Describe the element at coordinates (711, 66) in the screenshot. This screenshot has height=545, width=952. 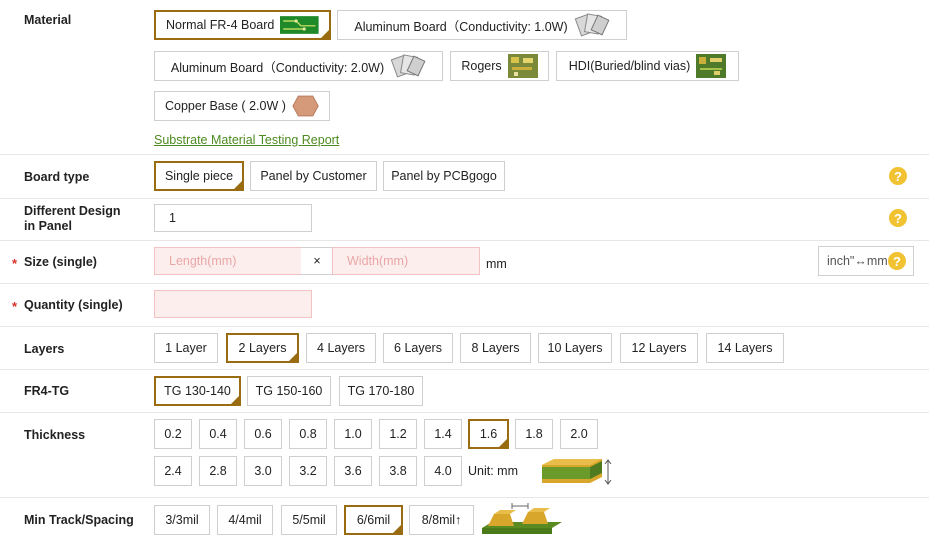
I see `hdi-board-icon` at that location.